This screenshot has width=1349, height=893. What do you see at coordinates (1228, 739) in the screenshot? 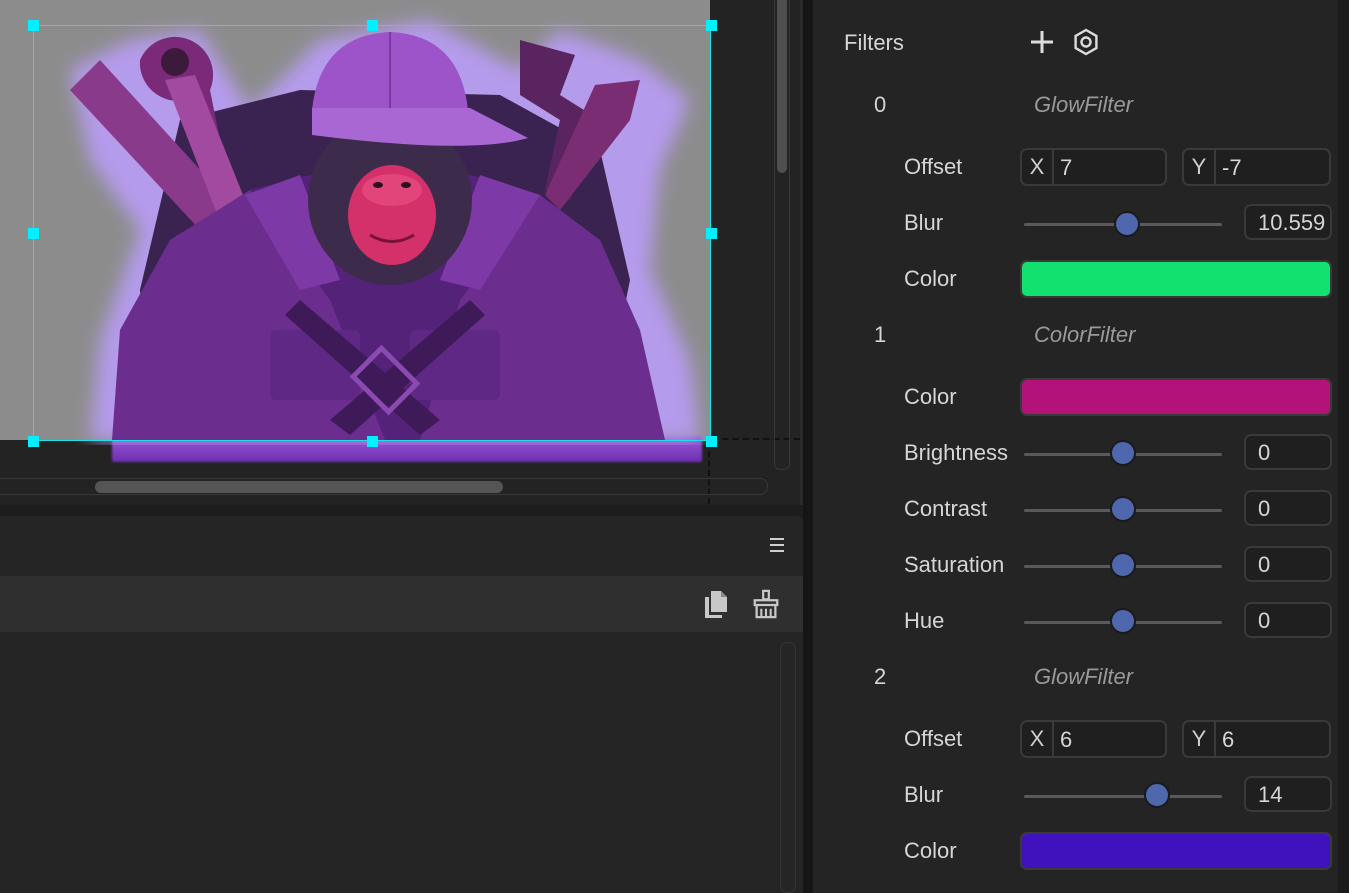
I see `offset-y-value: 6` at bounding box center [1228, 739].